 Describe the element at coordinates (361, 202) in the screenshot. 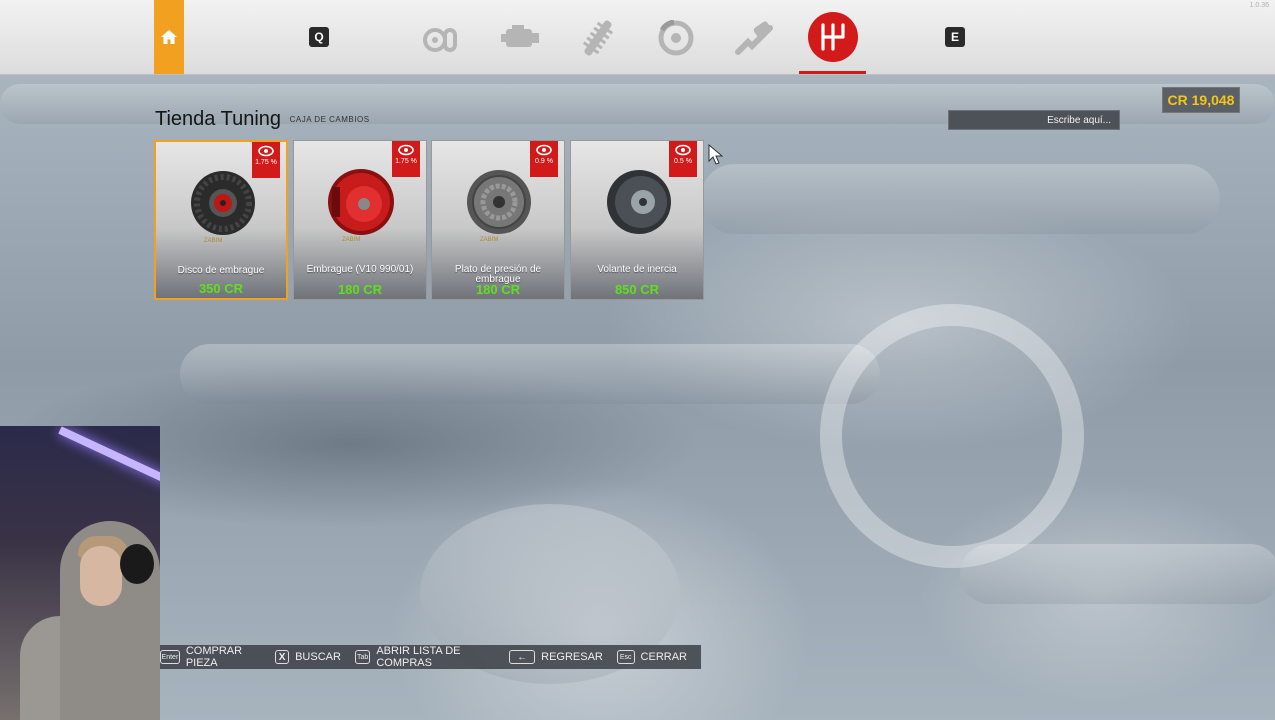

I see `clutch-image` at that location.